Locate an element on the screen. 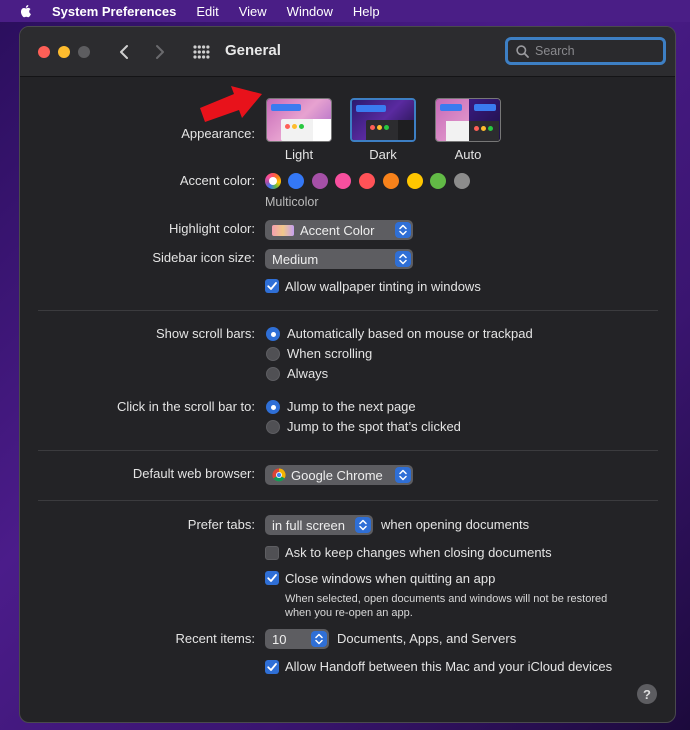  menu-app-name: System Preferences is located at coordinates (114, 11).